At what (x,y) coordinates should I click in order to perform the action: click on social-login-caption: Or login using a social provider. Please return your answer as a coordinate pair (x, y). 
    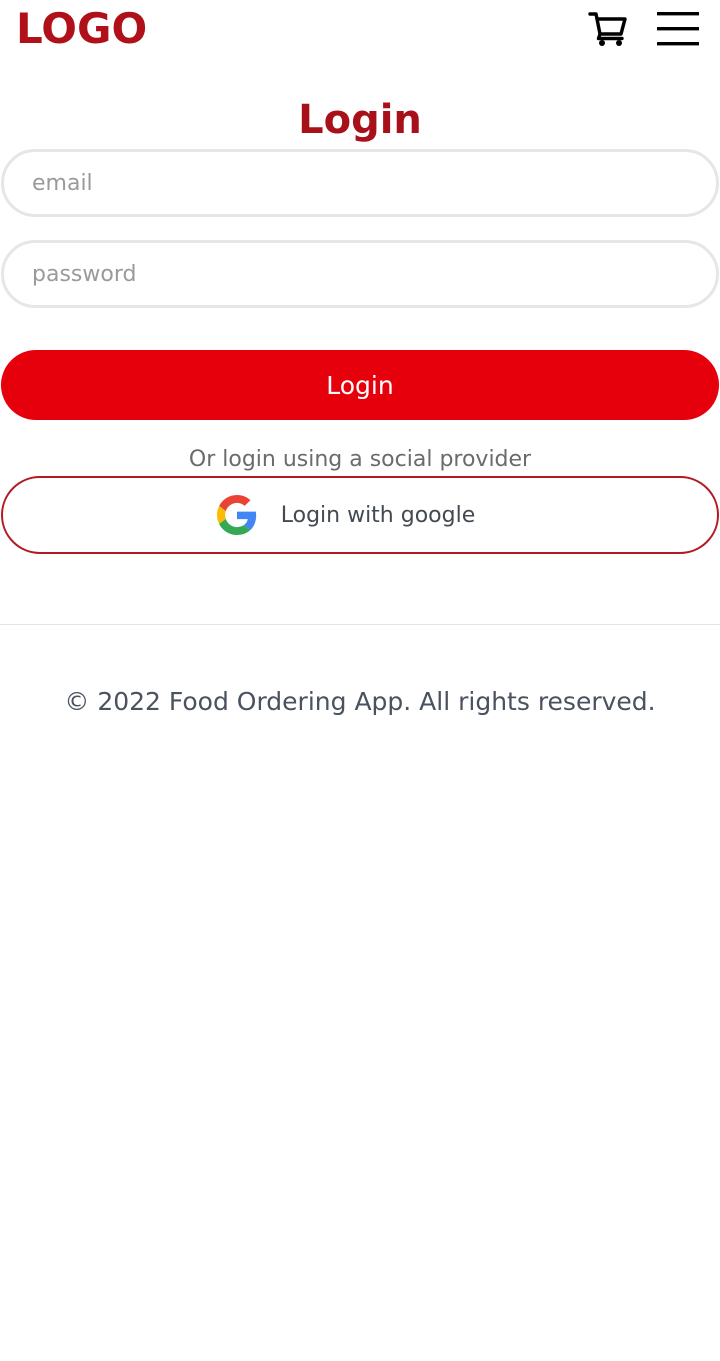
    Looking at the image, I should click on (360, 459).